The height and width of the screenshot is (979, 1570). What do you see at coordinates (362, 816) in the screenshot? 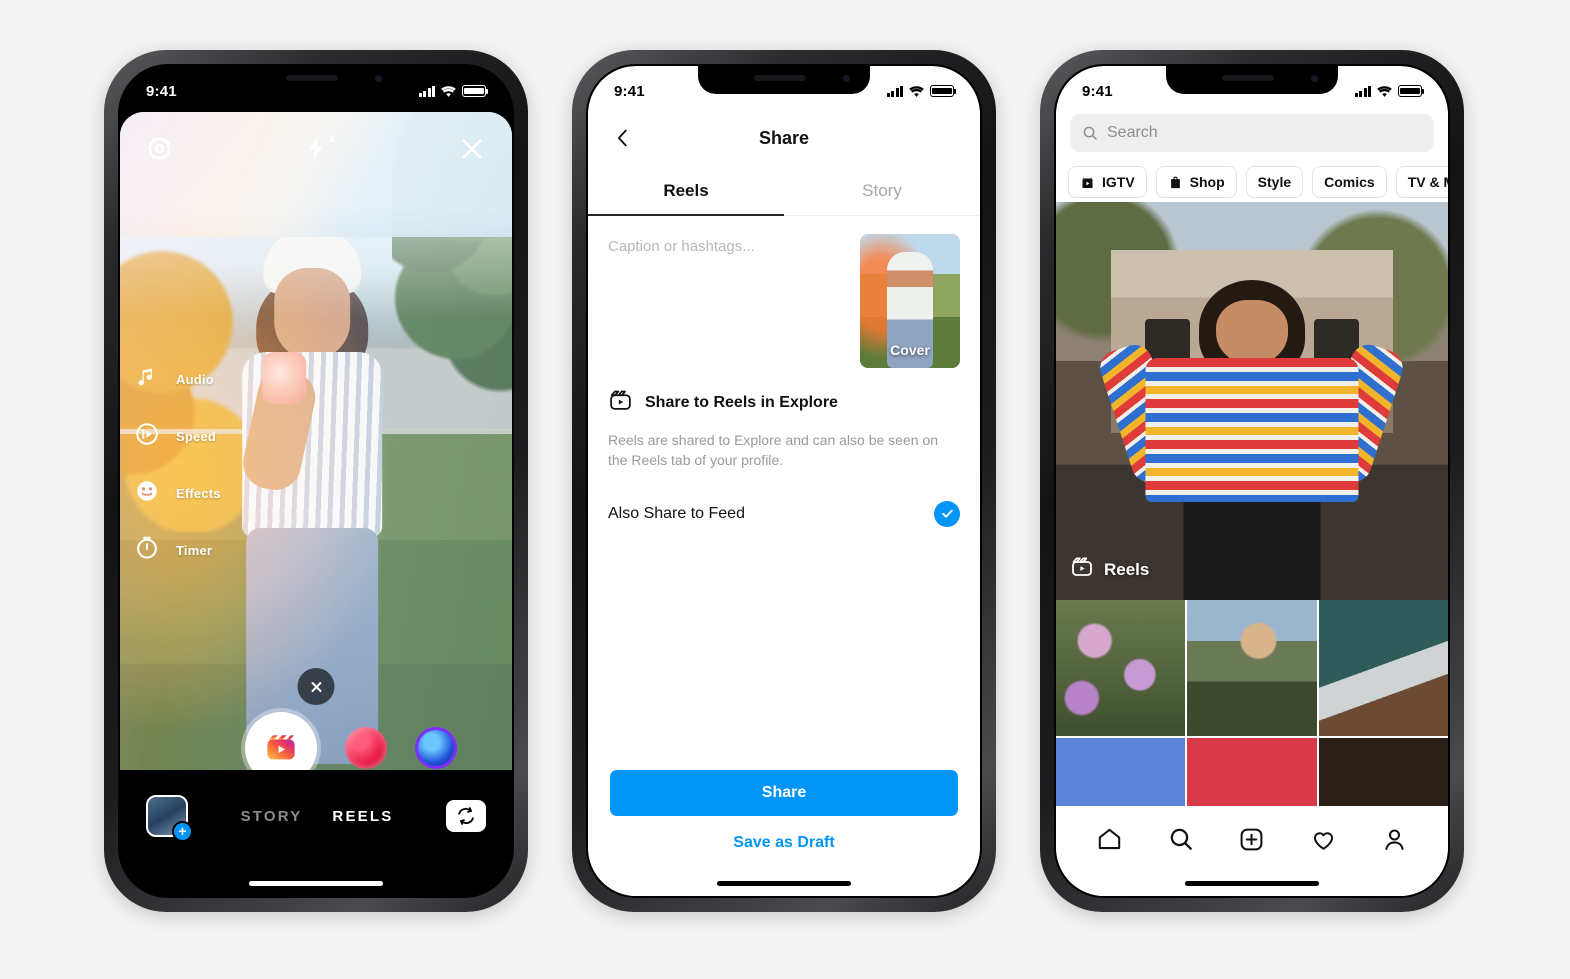
I see `mode-reels: REELS` at bounding box center [362, 816].